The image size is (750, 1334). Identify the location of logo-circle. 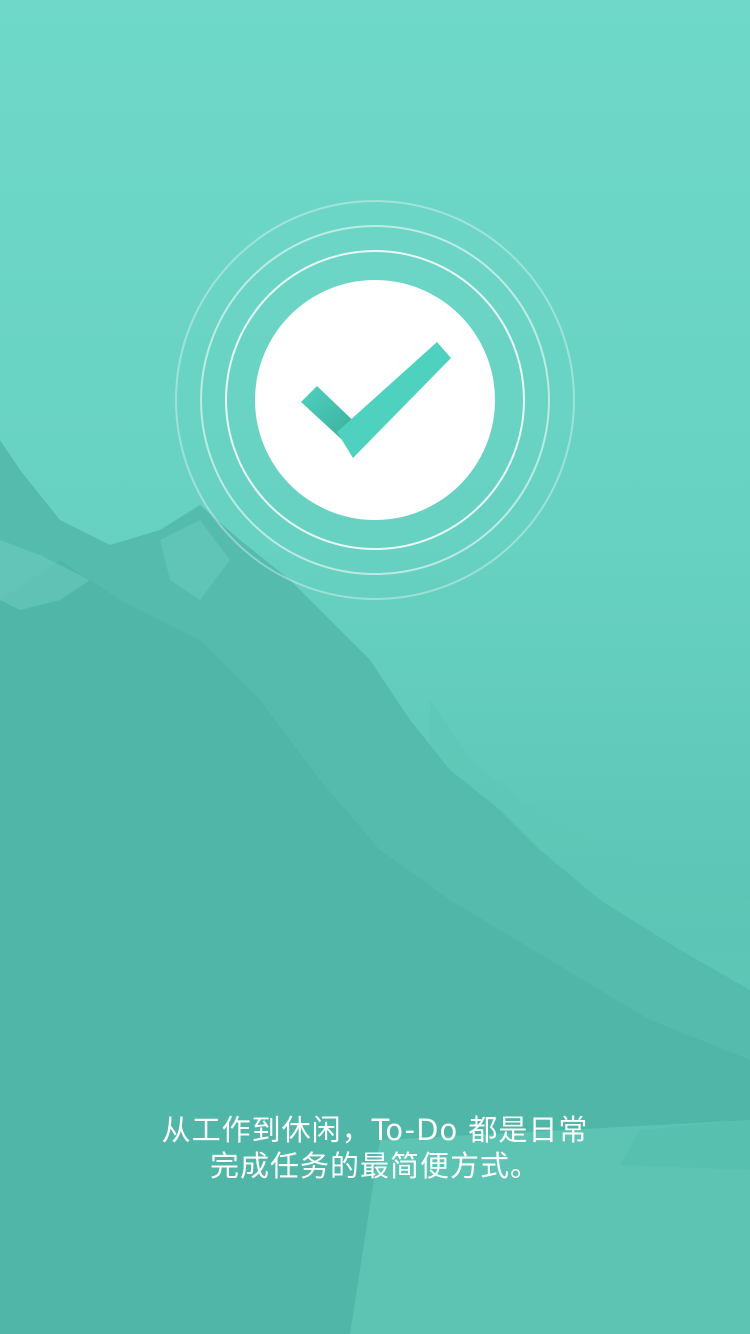
(375, 400).